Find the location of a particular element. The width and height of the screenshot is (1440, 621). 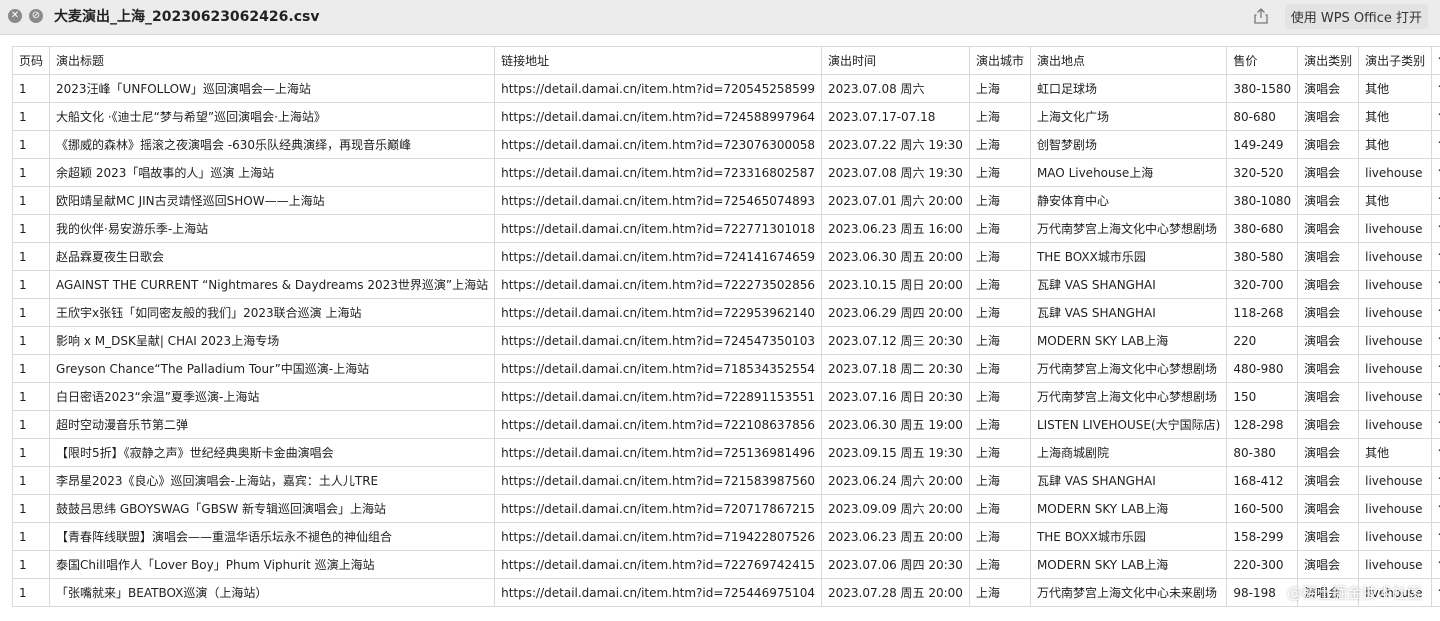

column-header: 演出类别 is located at coordinates (1328, 61).